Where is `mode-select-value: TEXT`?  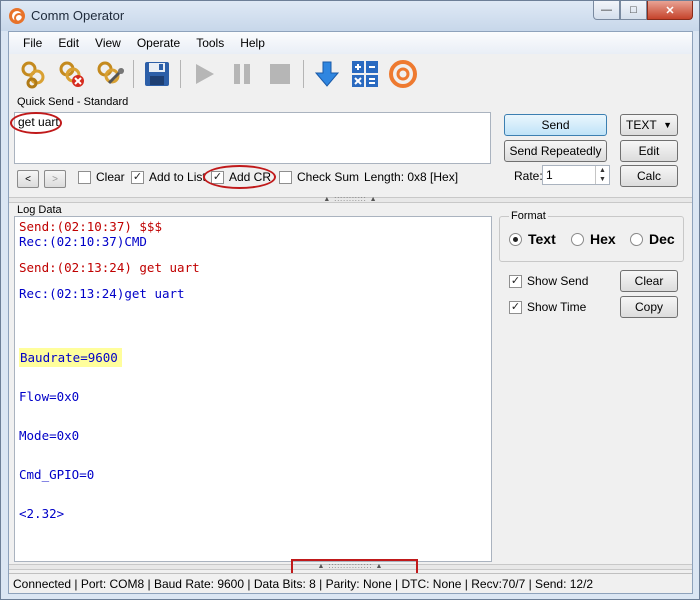 mode-select-value: TEXT is located at coordinates (641, 125).